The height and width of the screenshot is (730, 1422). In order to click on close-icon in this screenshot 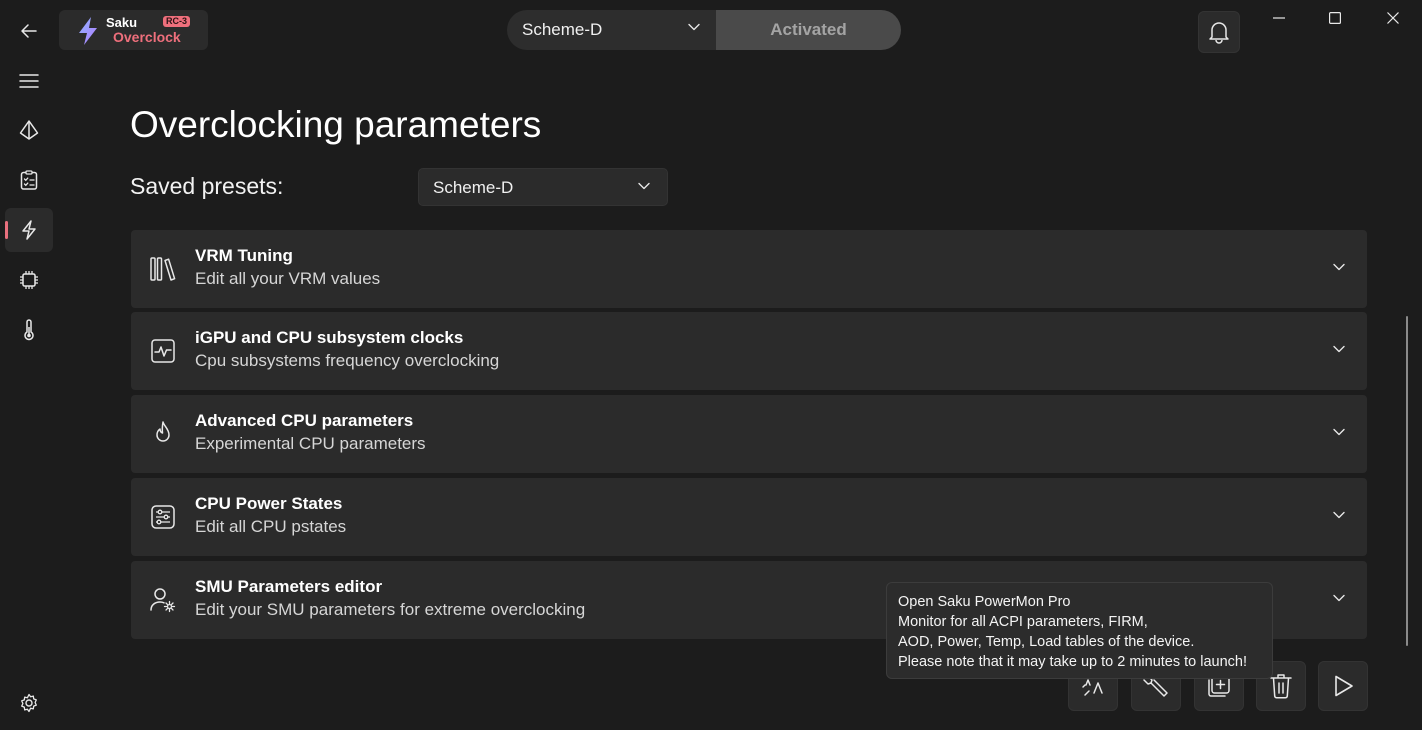, I will do `click(1393, 18)`.